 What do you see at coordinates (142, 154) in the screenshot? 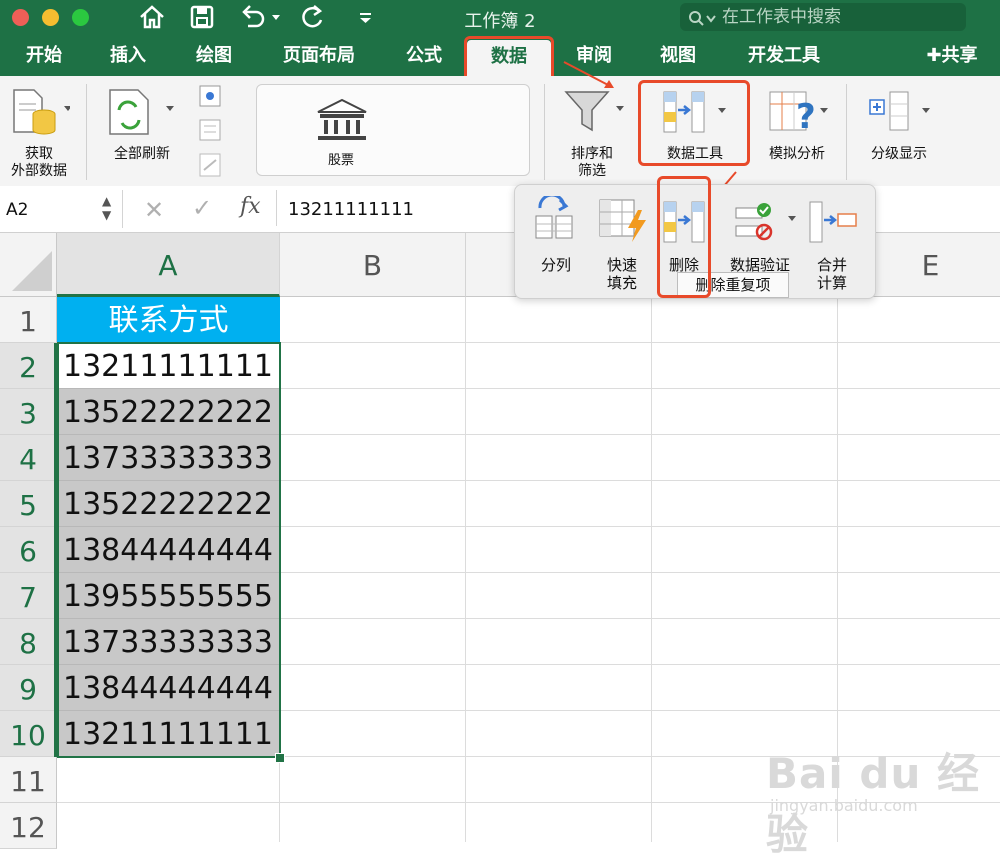
I see `refresh-all-button: 全部刷新` at bounding box center [142, 154].